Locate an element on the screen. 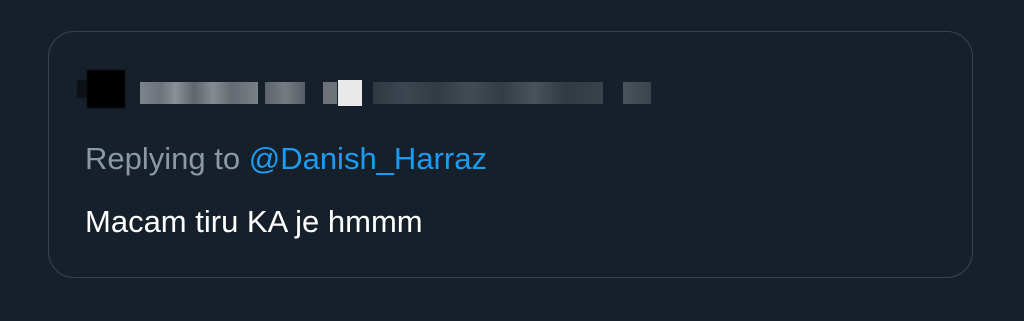 Image resolution: width=1024 pixels, height=321 pixels. author-display-name-blurred-part is located at coordinates (285, 93).